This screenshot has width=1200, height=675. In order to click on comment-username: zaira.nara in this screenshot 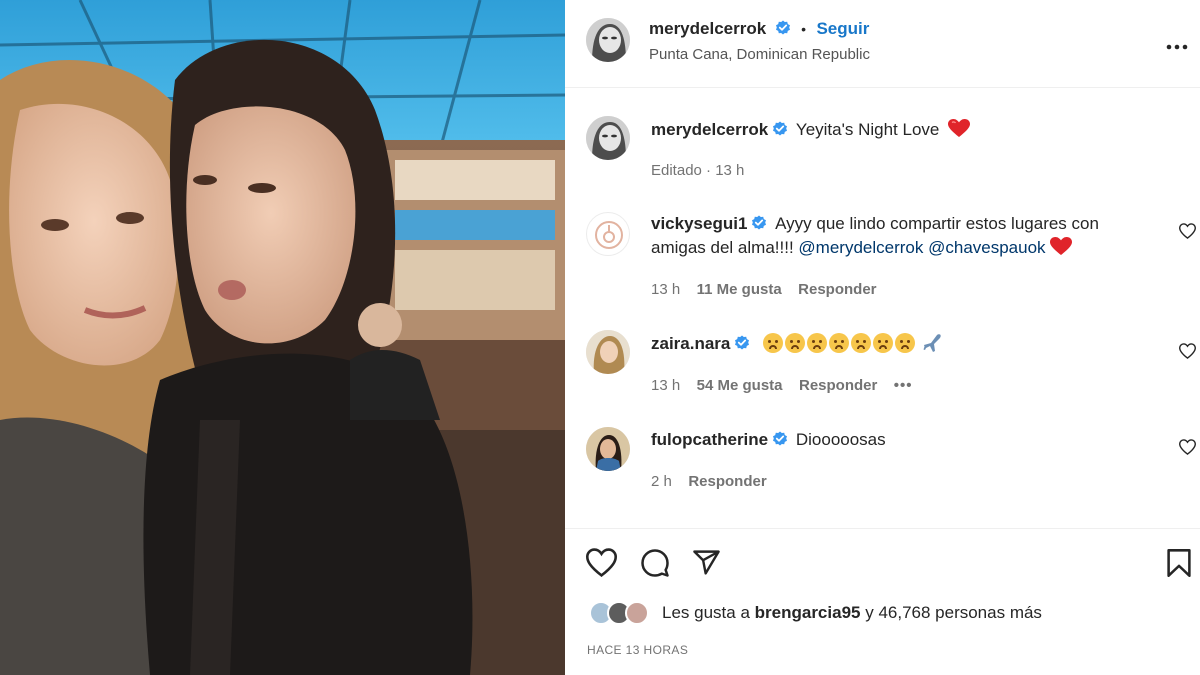, I will do `click(690, 343)`.